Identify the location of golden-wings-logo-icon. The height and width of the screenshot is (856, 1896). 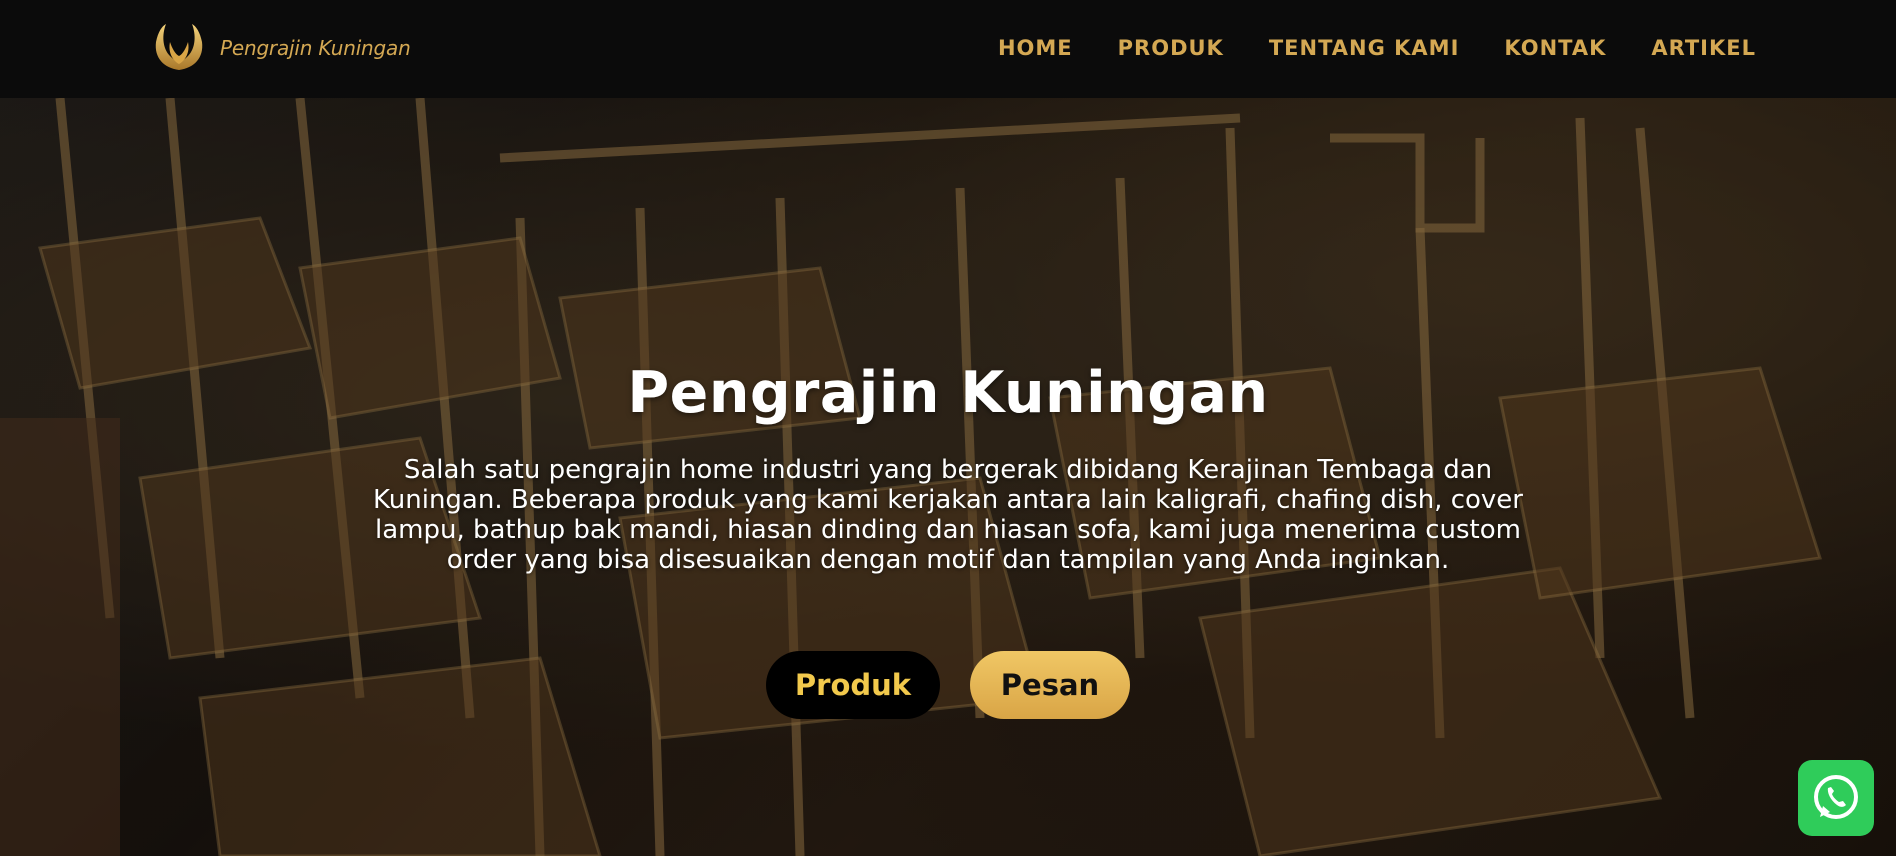
(179, 47).